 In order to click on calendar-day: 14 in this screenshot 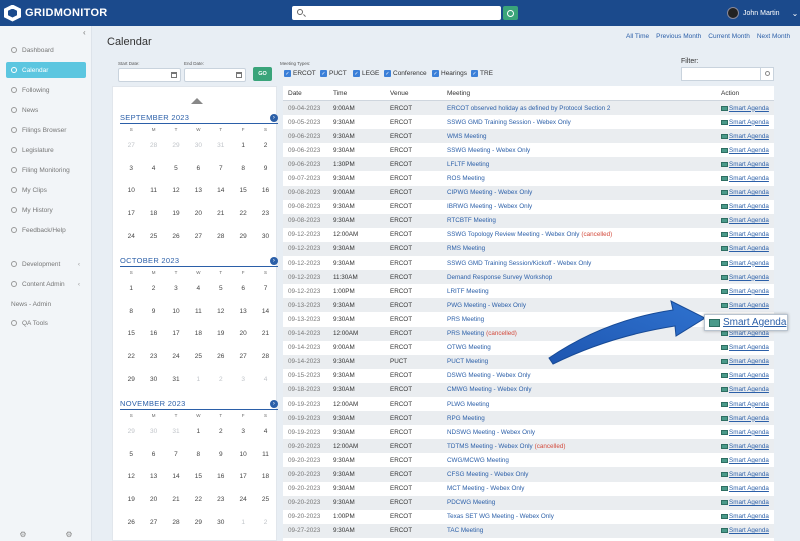, I will do `click(176, 476)`.